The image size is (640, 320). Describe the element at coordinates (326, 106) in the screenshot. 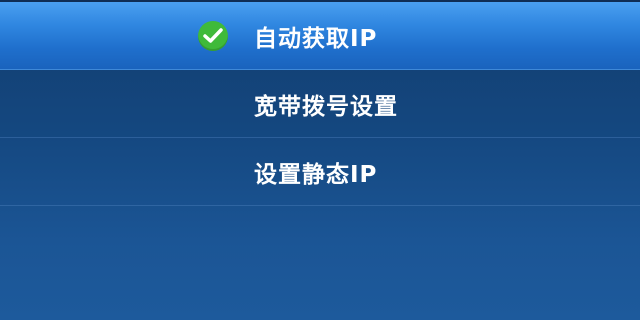

I see `menu-item-label: 宽带拨号设置` at that location.